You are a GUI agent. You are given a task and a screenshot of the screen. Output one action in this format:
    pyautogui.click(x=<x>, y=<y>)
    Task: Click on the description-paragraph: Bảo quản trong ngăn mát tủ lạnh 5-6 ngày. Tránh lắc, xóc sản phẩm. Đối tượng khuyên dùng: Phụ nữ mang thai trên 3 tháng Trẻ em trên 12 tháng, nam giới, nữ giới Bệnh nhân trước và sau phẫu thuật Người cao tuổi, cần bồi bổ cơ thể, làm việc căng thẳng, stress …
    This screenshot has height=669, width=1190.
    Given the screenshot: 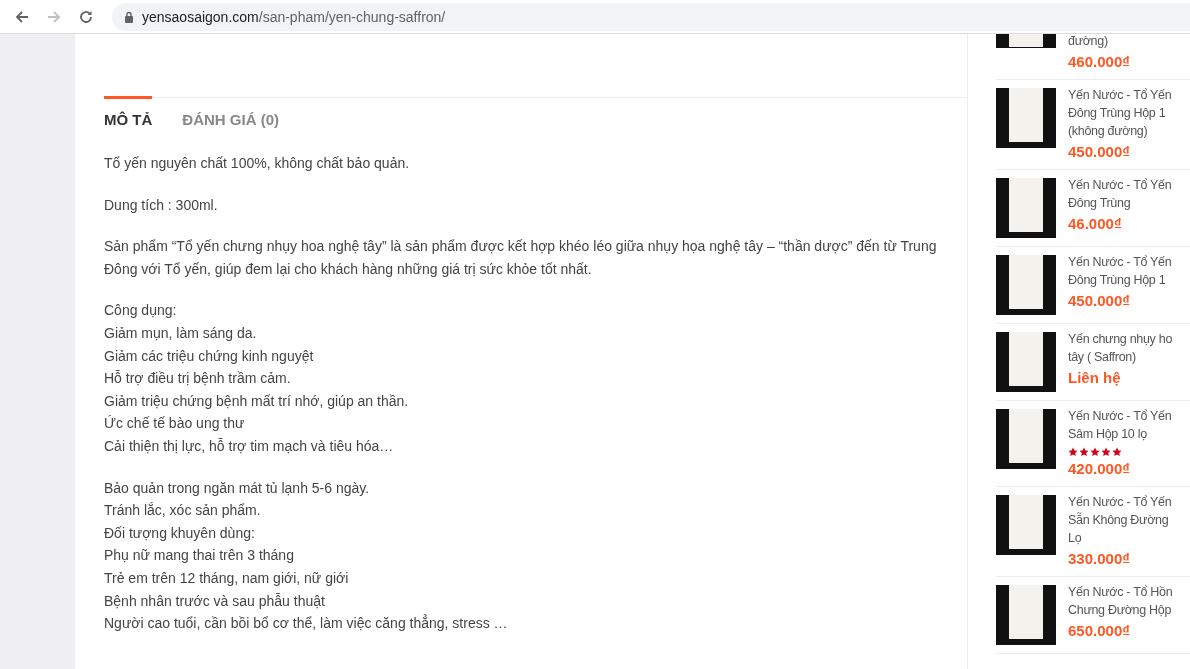 What is the action you would take?
    pyautogui.click(x=306, y=556)
    